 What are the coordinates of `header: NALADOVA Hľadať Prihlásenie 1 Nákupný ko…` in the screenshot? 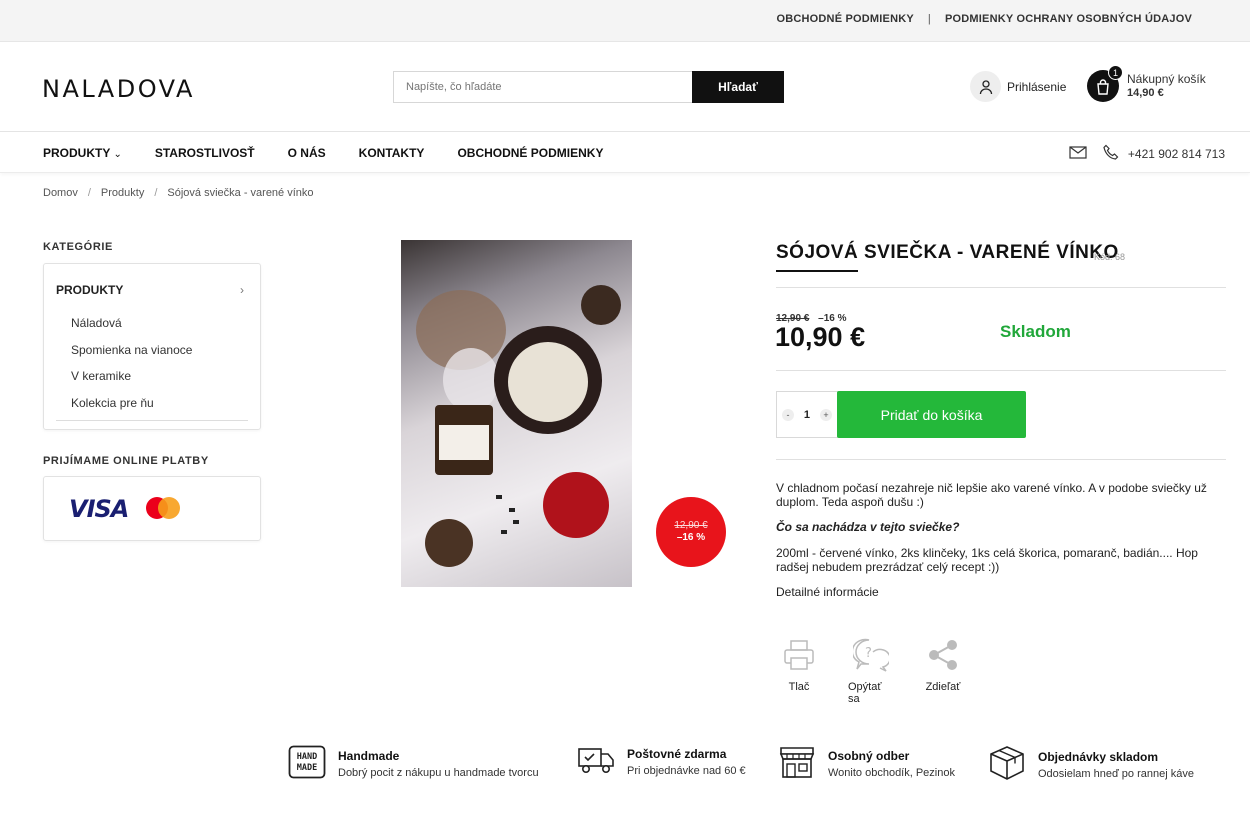 It's located at (625, 87).